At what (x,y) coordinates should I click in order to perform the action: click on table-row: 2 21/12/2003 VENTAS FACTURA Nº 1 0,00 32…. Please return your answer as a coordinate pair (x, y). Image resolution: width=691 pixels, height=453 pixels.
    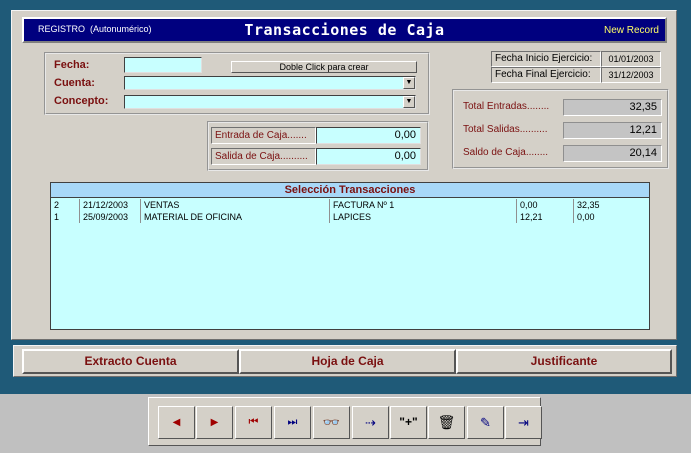
    Looking at the image, I should click on (350, 205).